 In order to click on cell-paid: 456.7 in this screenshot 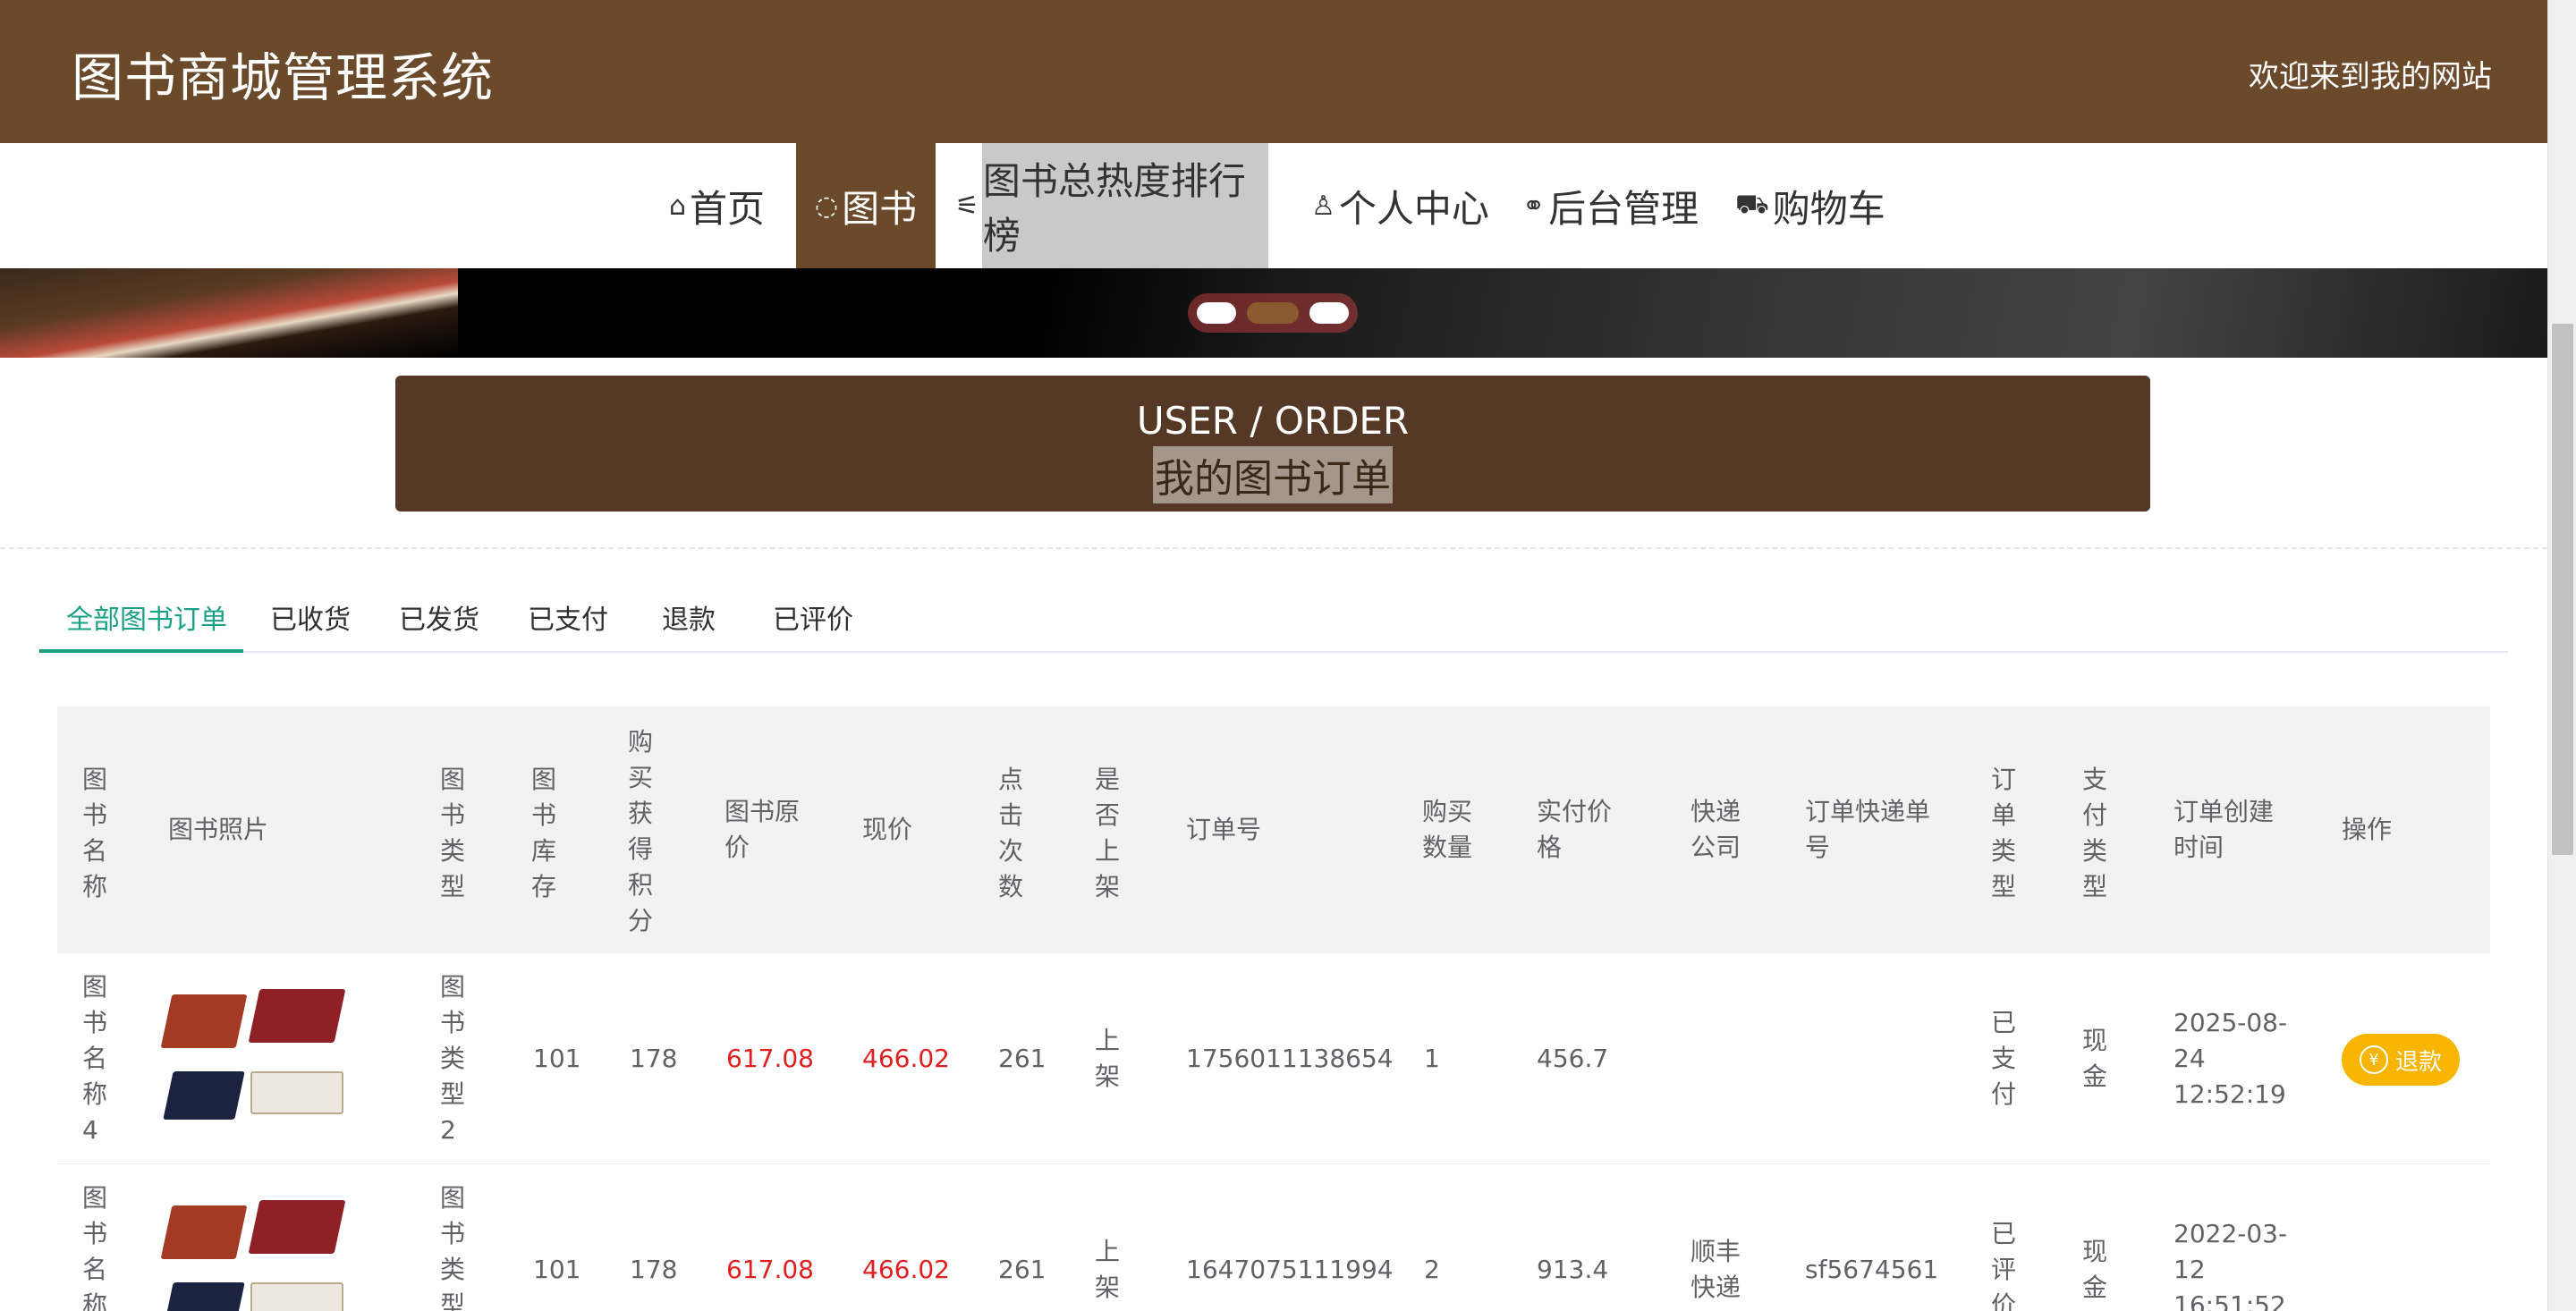, I will do `click(1573, 1058)`.